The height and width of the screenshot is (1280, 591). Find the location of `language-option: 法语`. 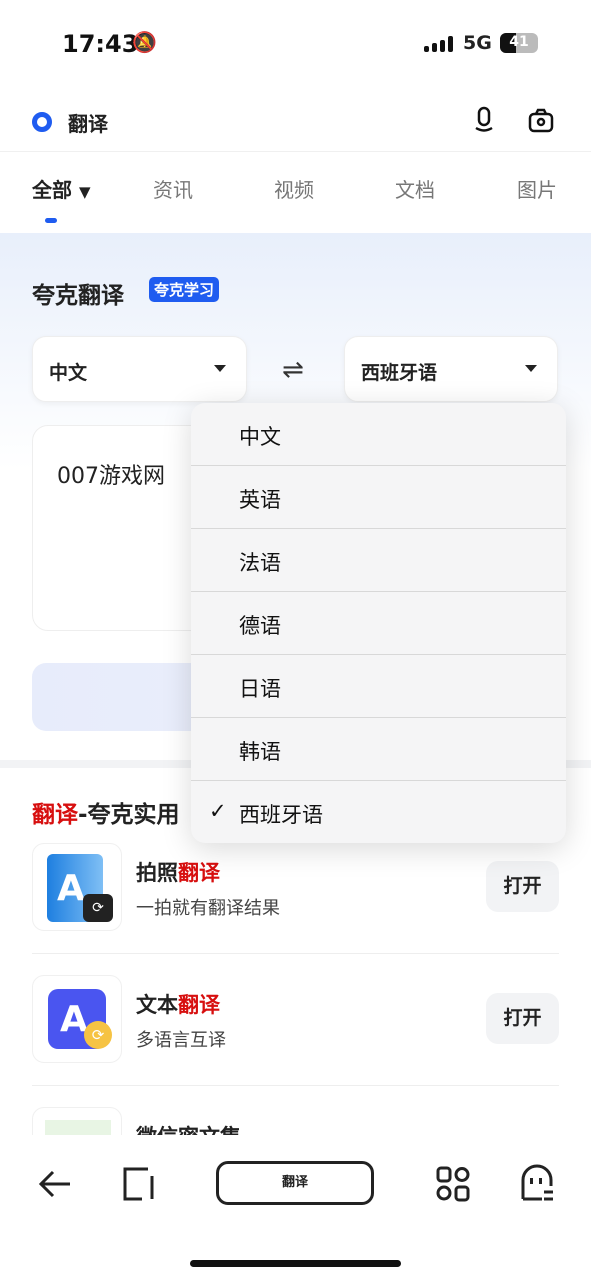

language-option: 法语 is located at coordinates (378, 560).